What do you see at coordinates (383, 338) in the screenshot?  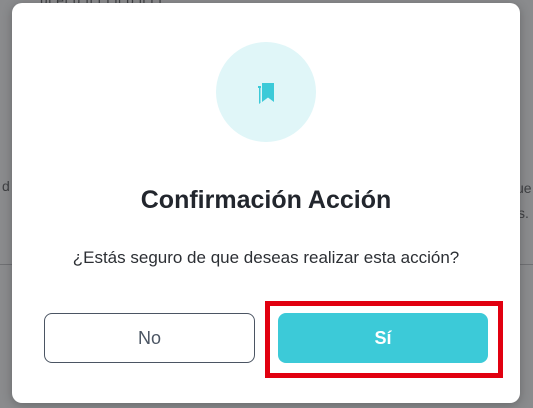 I see `yes-button: Sí` at bounding box center [383, 338].